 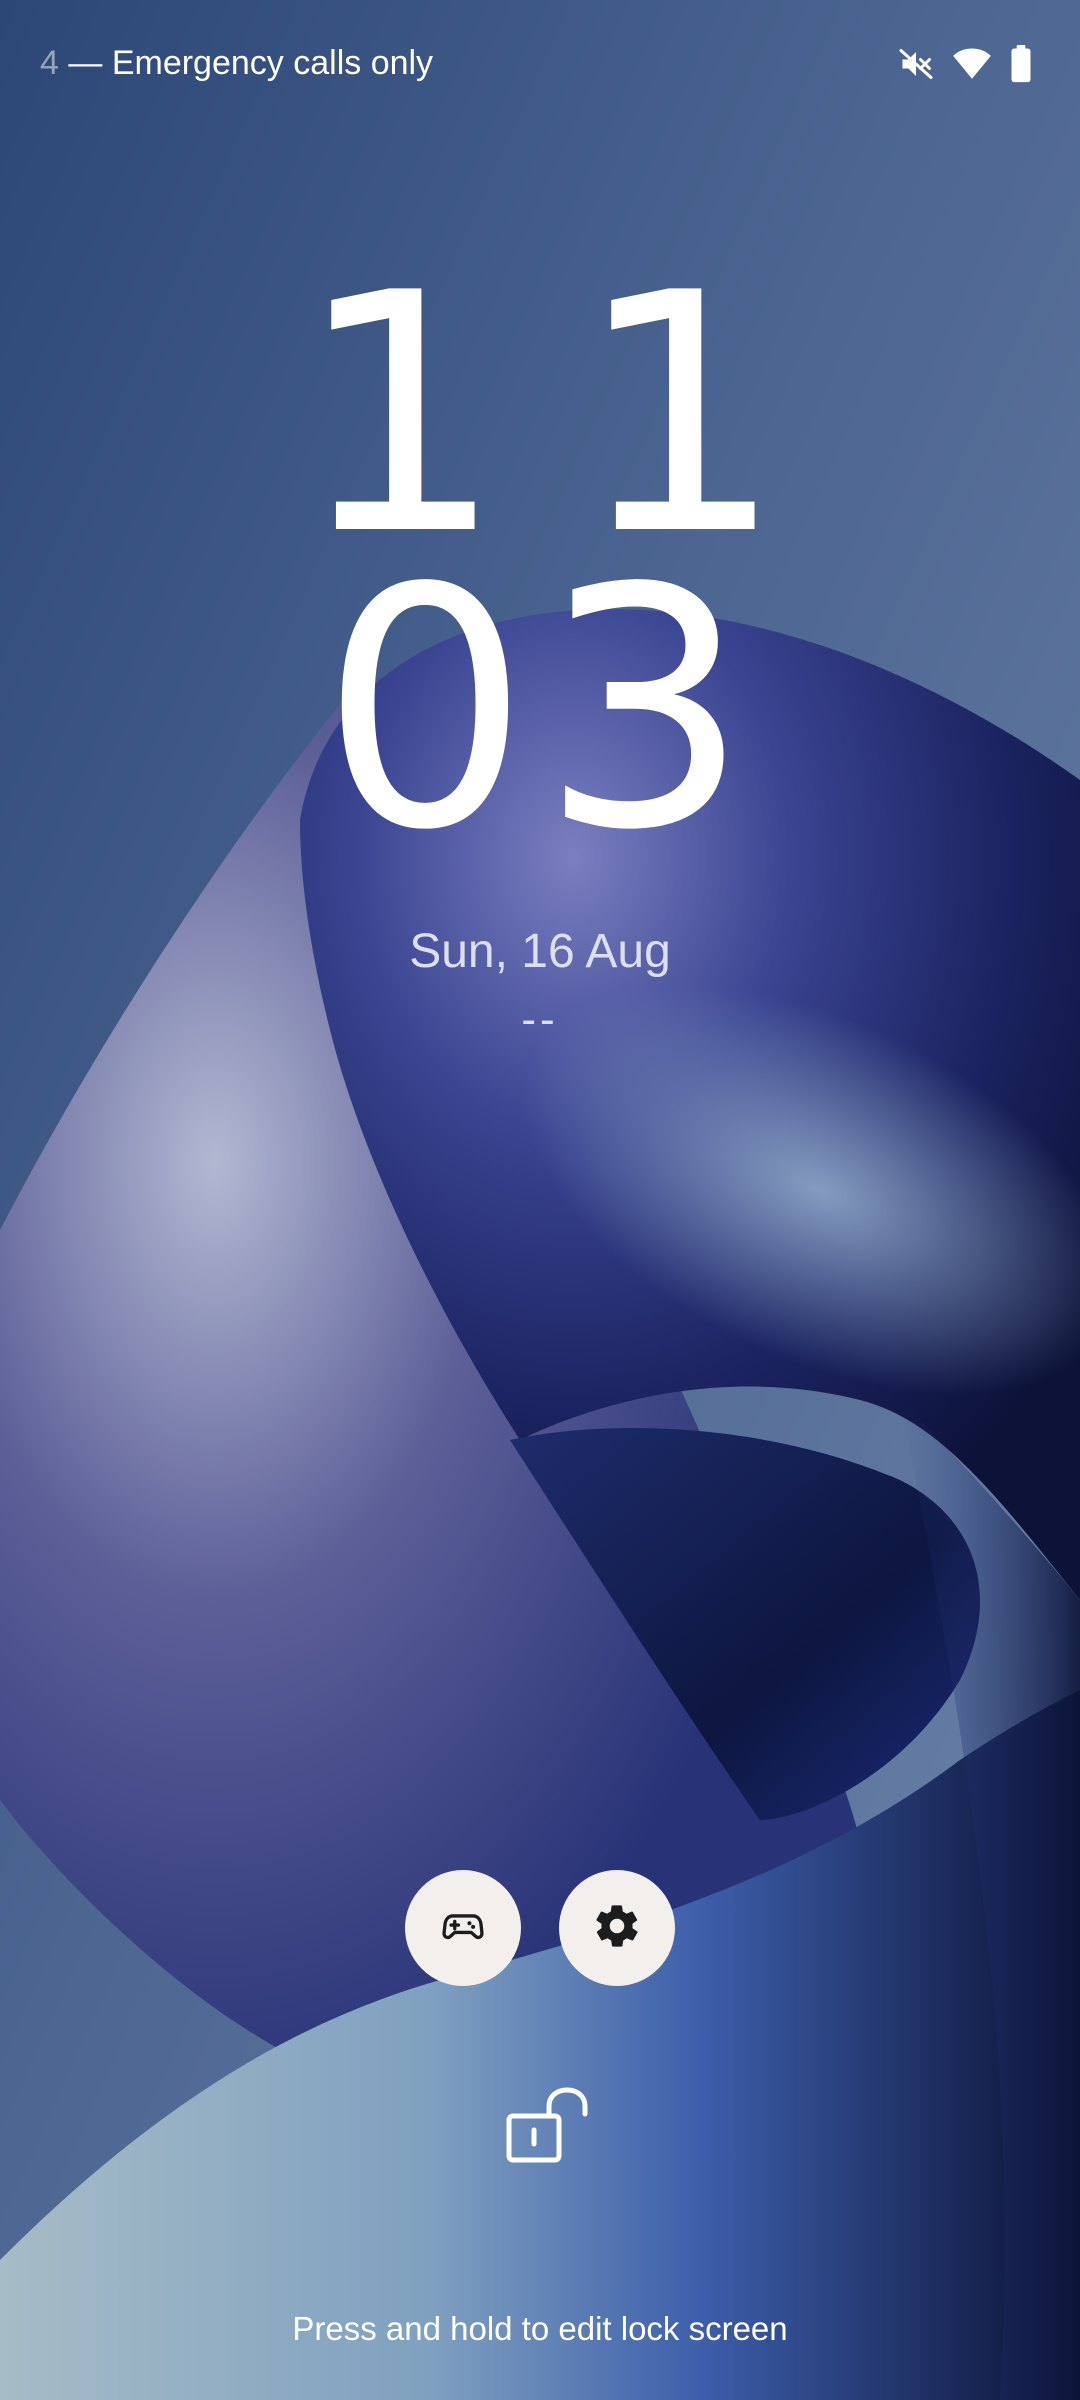 I want to click on game-controller-icon, so click(x=463, y=1928).